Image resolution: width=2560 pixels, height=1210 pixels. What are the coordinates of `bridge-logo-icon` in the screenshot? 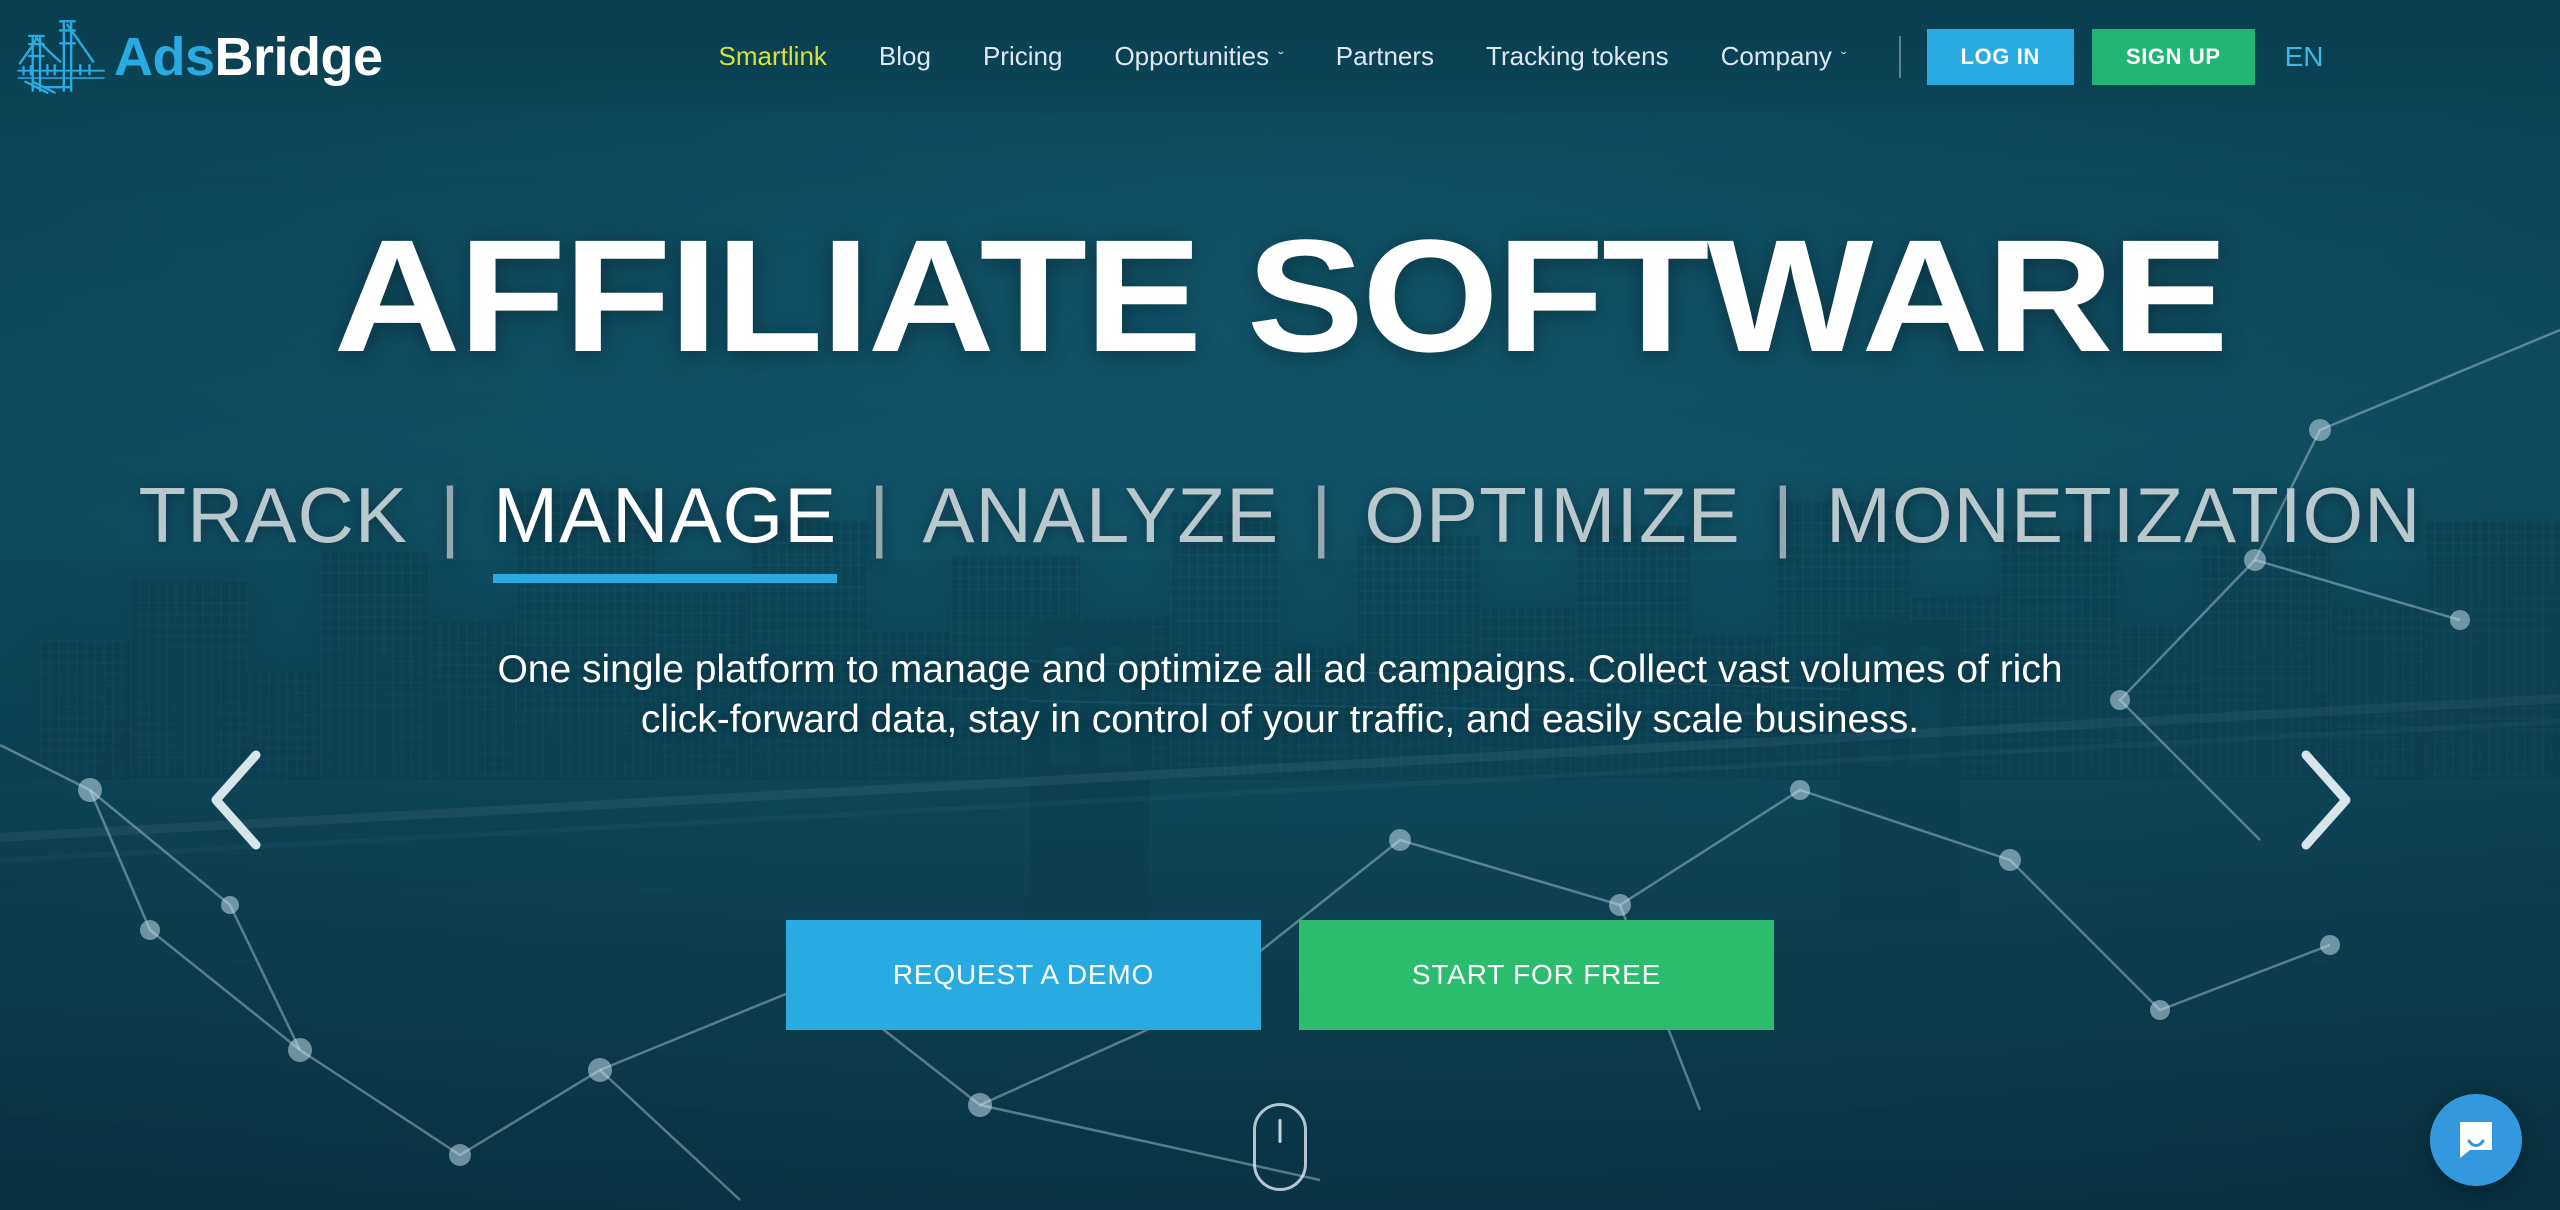 It's located at (61, 56).